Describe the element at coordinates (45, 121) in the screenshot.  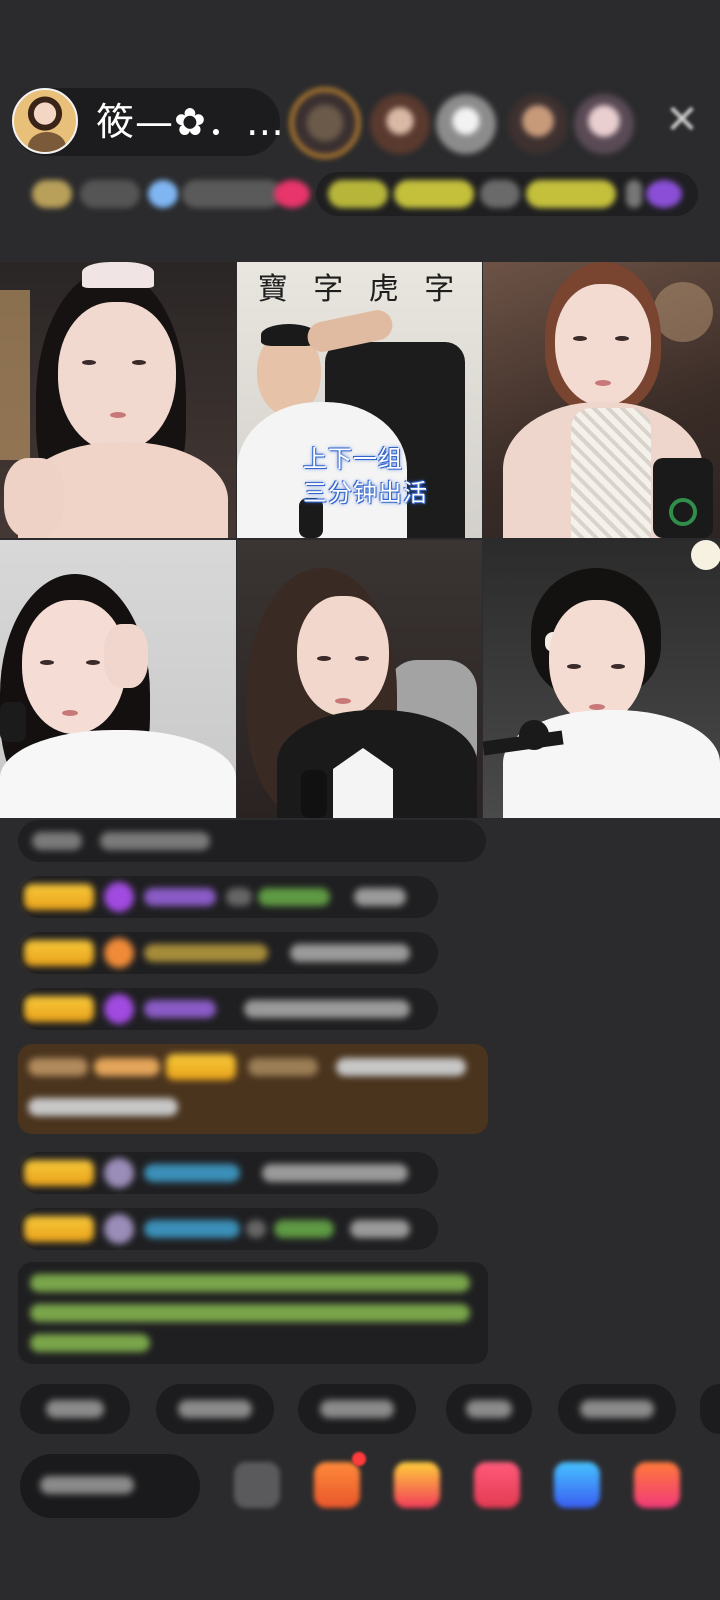
I see `host-avatar` at that location.